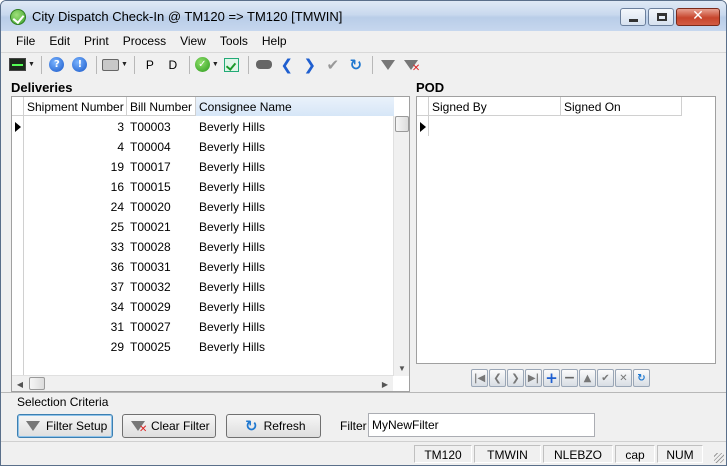  Describe the element at coordinates (356, 65) in the screenshot. I see `refresh-toolbar-button: ↻` at that location.